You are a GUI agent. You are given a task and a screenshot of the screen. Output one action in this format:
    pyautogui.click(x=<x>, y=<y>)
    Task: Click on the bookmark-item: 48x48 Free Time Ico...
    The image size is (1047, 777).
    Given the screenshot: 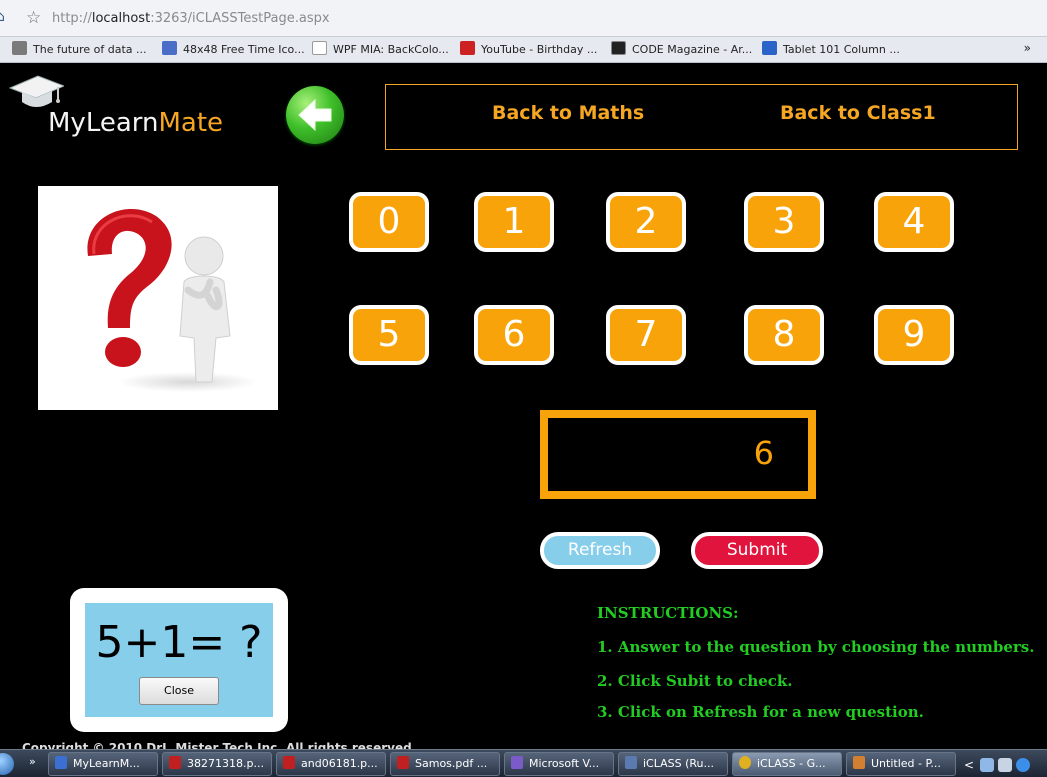 What is the action you would take?
    pyautogui.click(x=233, y=50)
    